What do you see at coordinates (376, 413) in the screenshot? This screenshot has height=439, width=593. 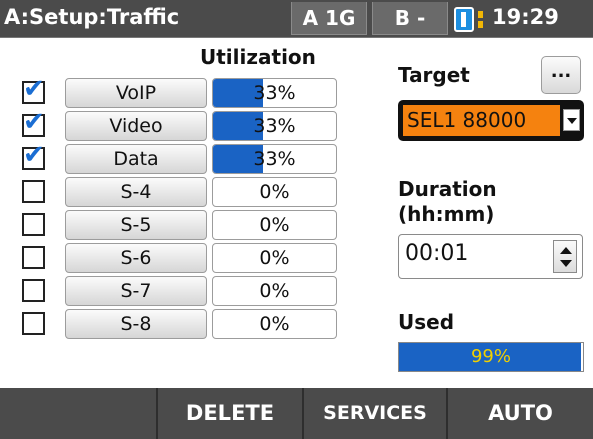 I see `services-button: SERVICES` at bounding box center [376, 413].